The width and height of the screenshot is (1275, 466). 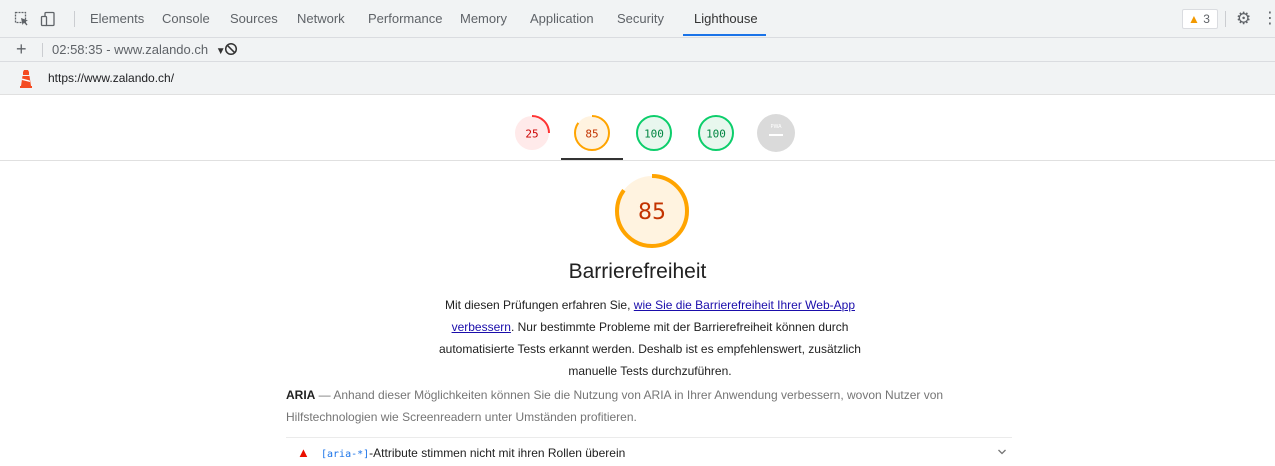 What do you see at coordinates (637, 271) in the screenshot?
I see `category-title: Barrierefreiheit` at bounding box center [637, 271].